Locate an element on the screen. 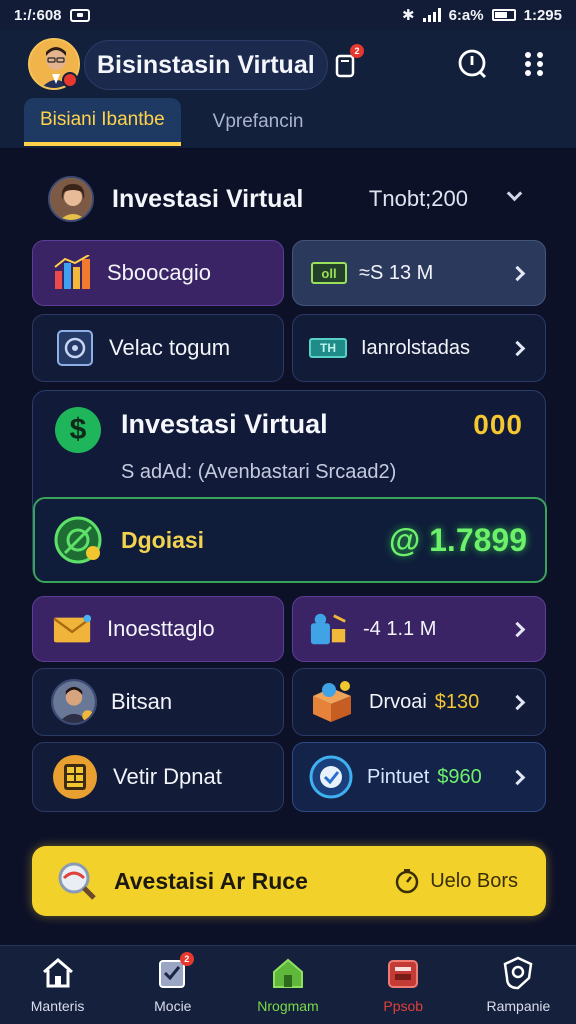  nav-ppsob: Ppsob is located at coordinates (403, 985).